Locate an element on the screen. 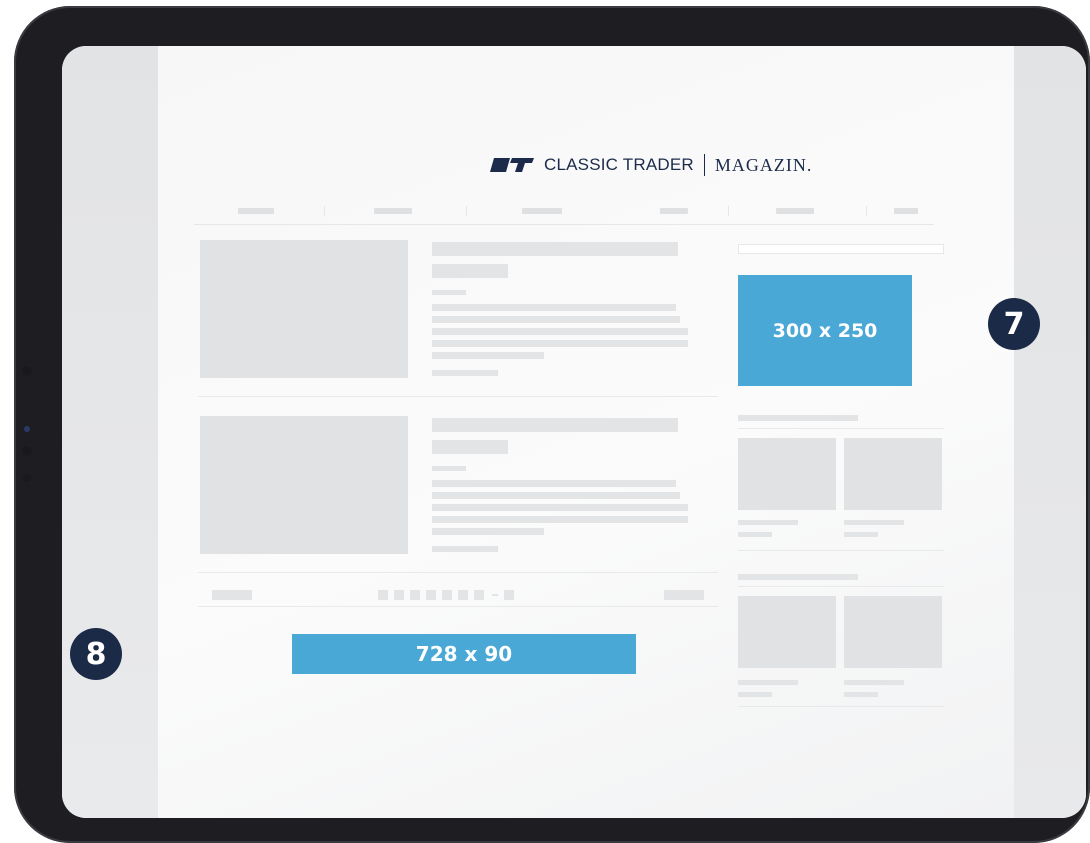 This screenshot has width=1090, height=843. brand-logo-icon is located at coordinates (512, 165).